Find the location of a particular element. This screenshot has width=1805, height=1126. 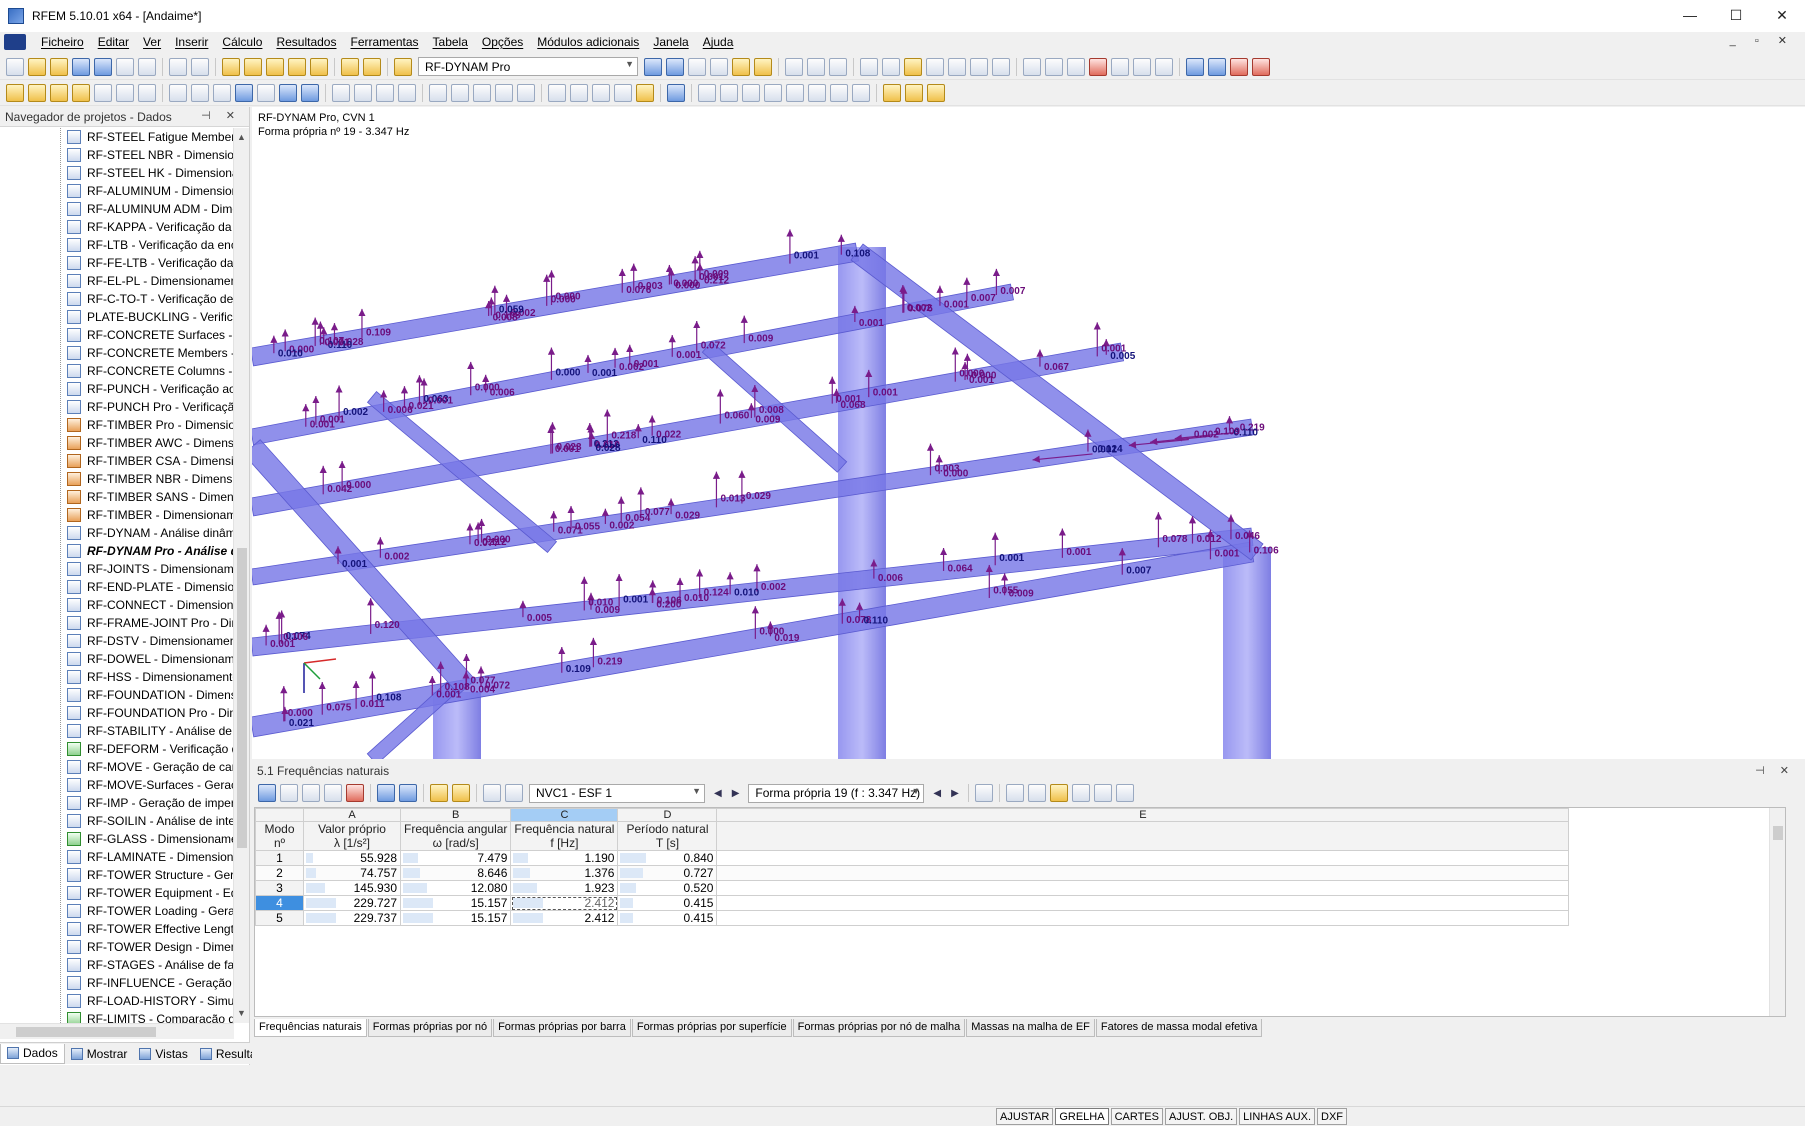

solid-render-icon is located at coordinates (601, 92).